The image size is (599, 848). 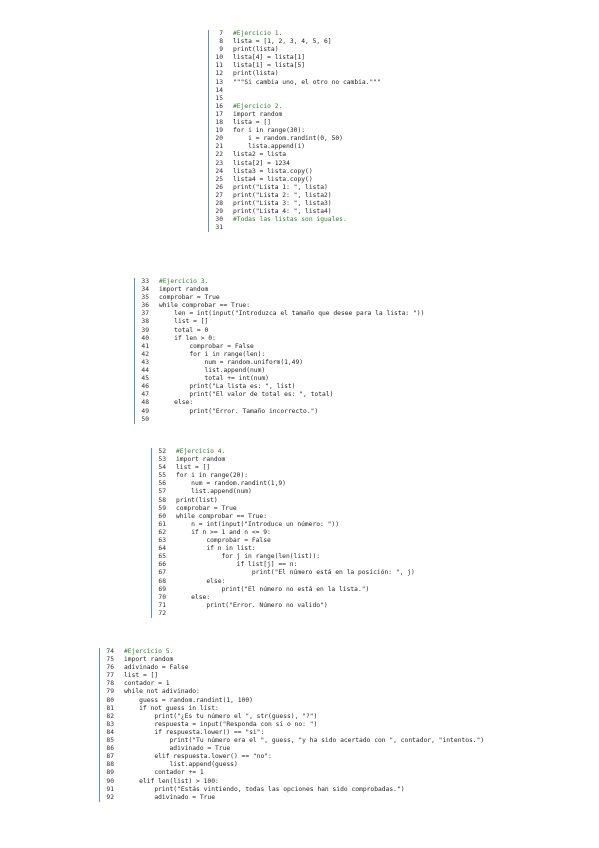 I want to click on code-text: lista.append(i), so click(x=269, y=147).